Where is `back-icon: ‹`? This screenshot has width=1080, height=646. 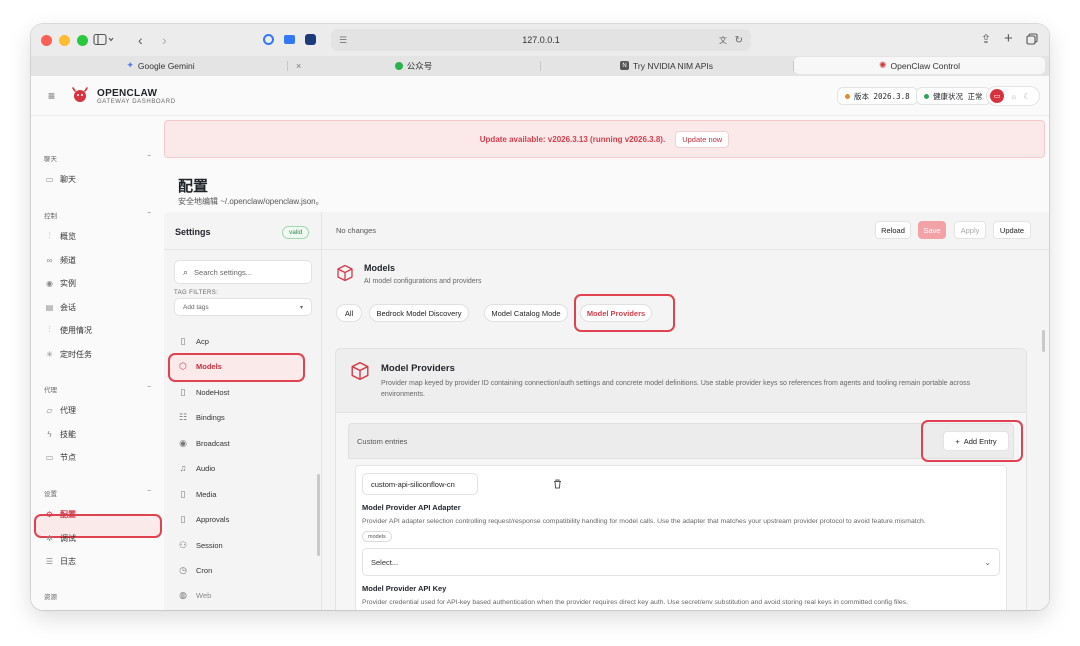
back-icon: ‹ is located at coordinates (140, 40).